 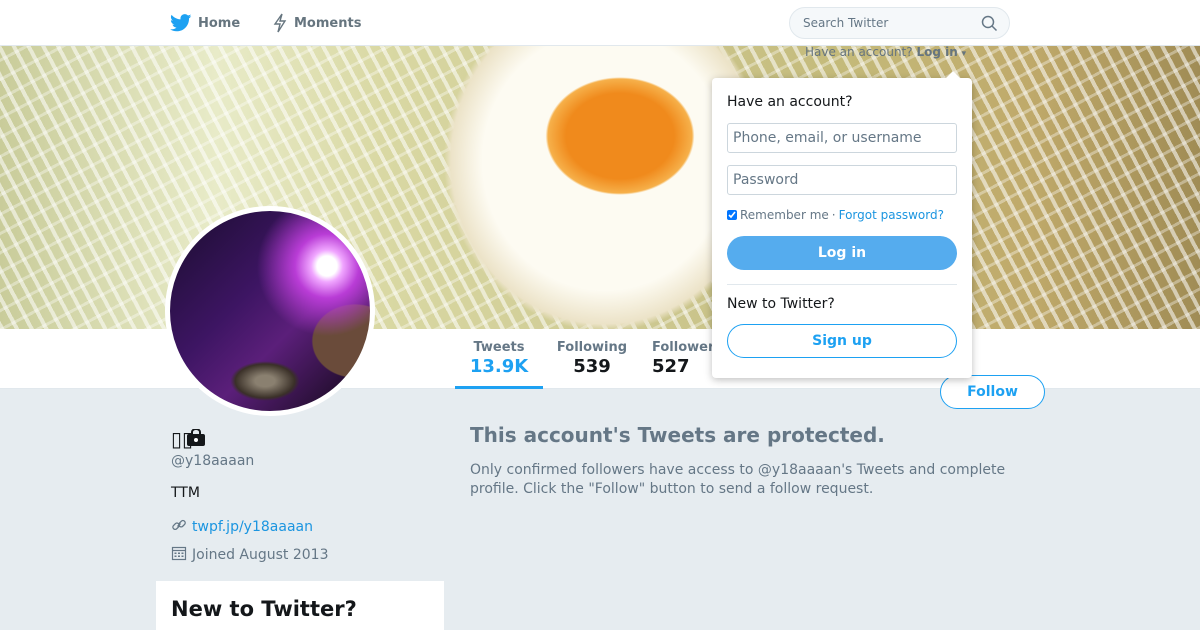 What do you see at coordinates (880, 23) in the screenshot?
I see `search-input` at bounding box center [880, 23].